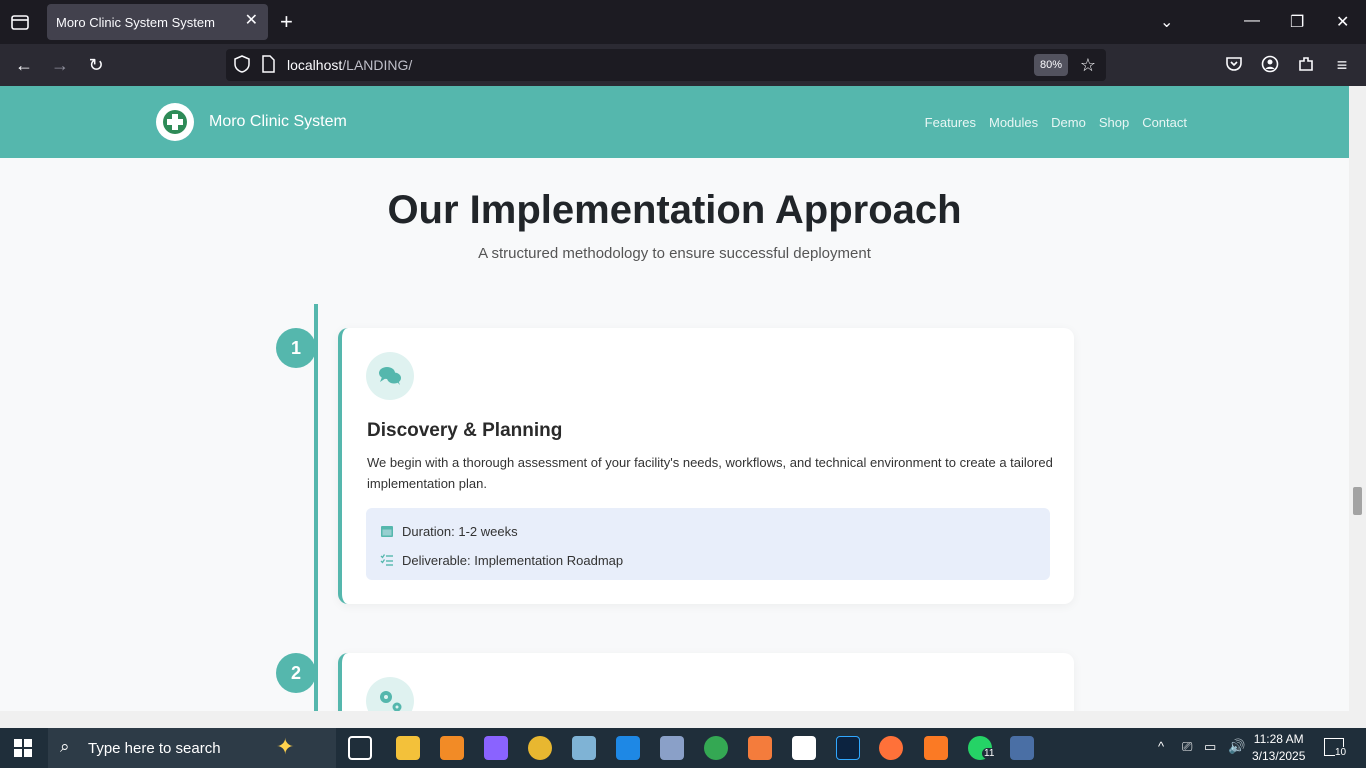  I want to click on calendar-icon, so click(387, 531).